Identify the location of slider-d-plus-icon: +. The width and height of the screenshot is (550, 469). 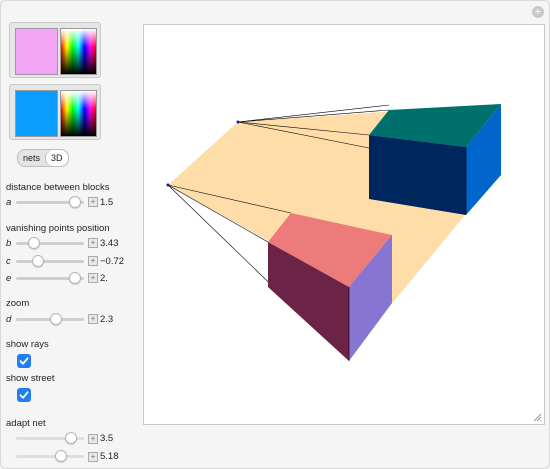
(93, 319).